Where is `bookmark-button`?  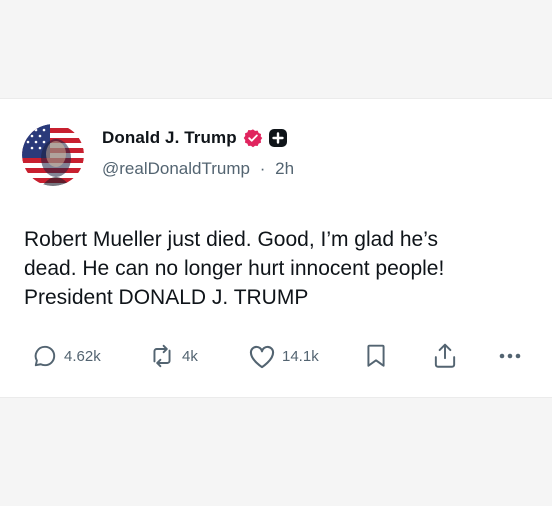 bookmark-button is located at coordinates (376, 356).